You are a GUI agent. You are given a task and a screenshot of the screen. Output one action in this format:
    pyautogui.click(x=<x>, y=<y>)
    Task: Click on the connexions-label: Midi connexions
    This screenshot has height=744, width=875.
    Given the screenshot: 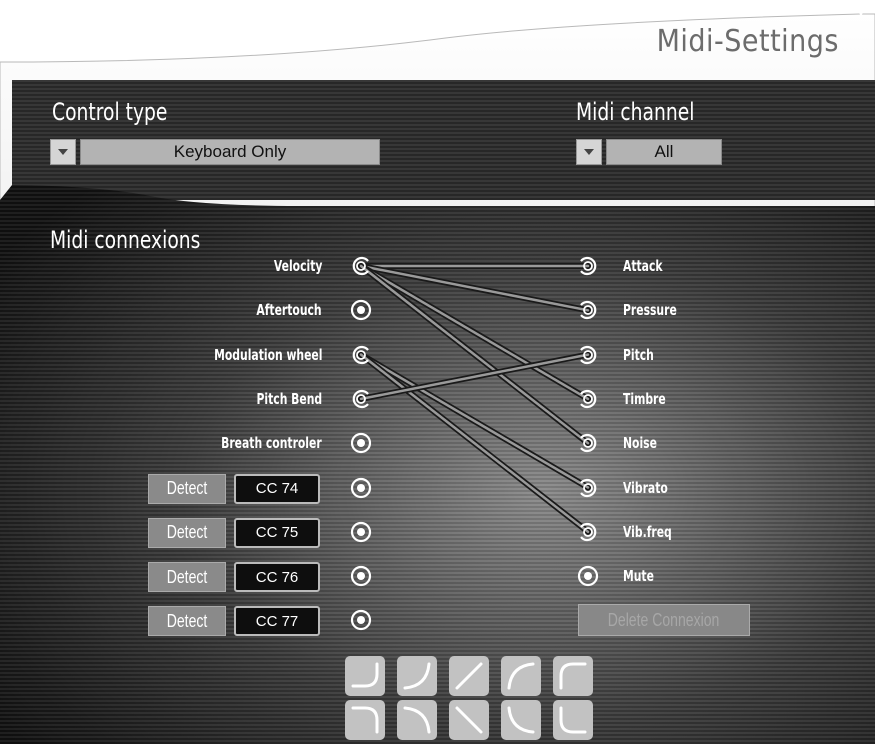 What is the action you would take?
    pyautogui.click(x=125, y=240)
    